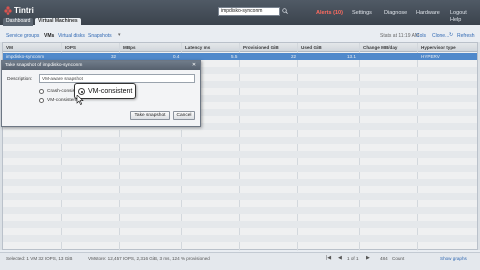  What do you see at coordinates (455, 20) in the screenshot?
I see `help-link: Help` at bounding box center [455, 20].